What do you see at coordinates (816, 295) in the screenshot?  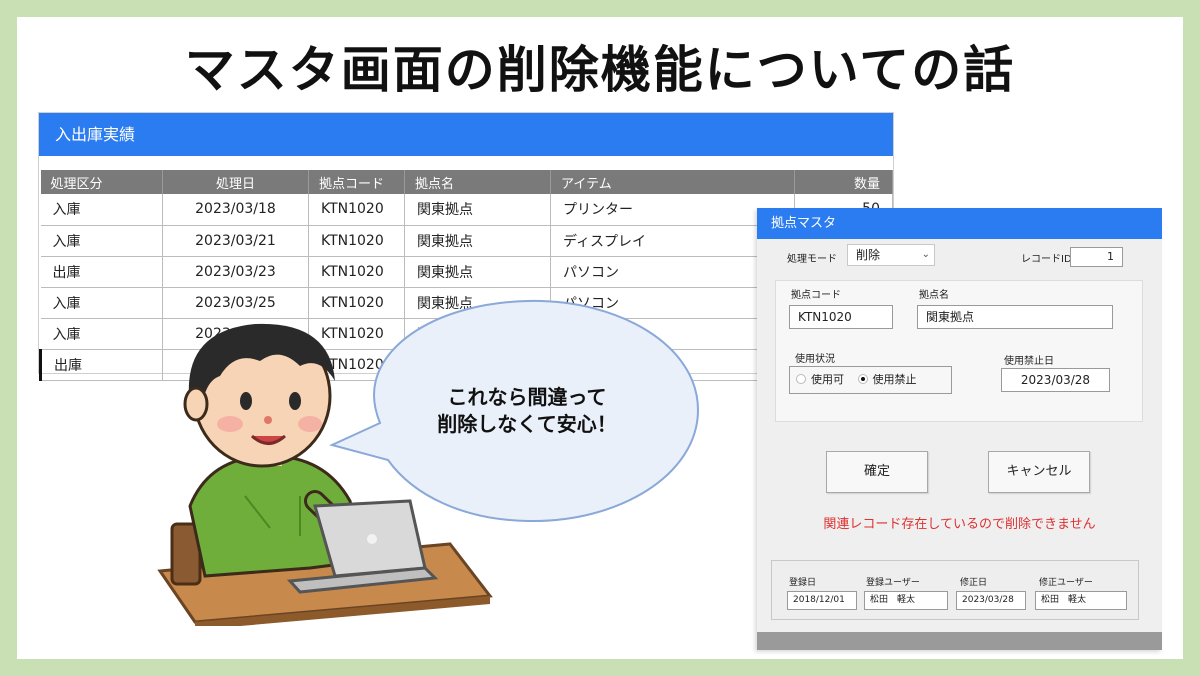 I see `code-label: 拠点コード` at bounding box center [816, 295].